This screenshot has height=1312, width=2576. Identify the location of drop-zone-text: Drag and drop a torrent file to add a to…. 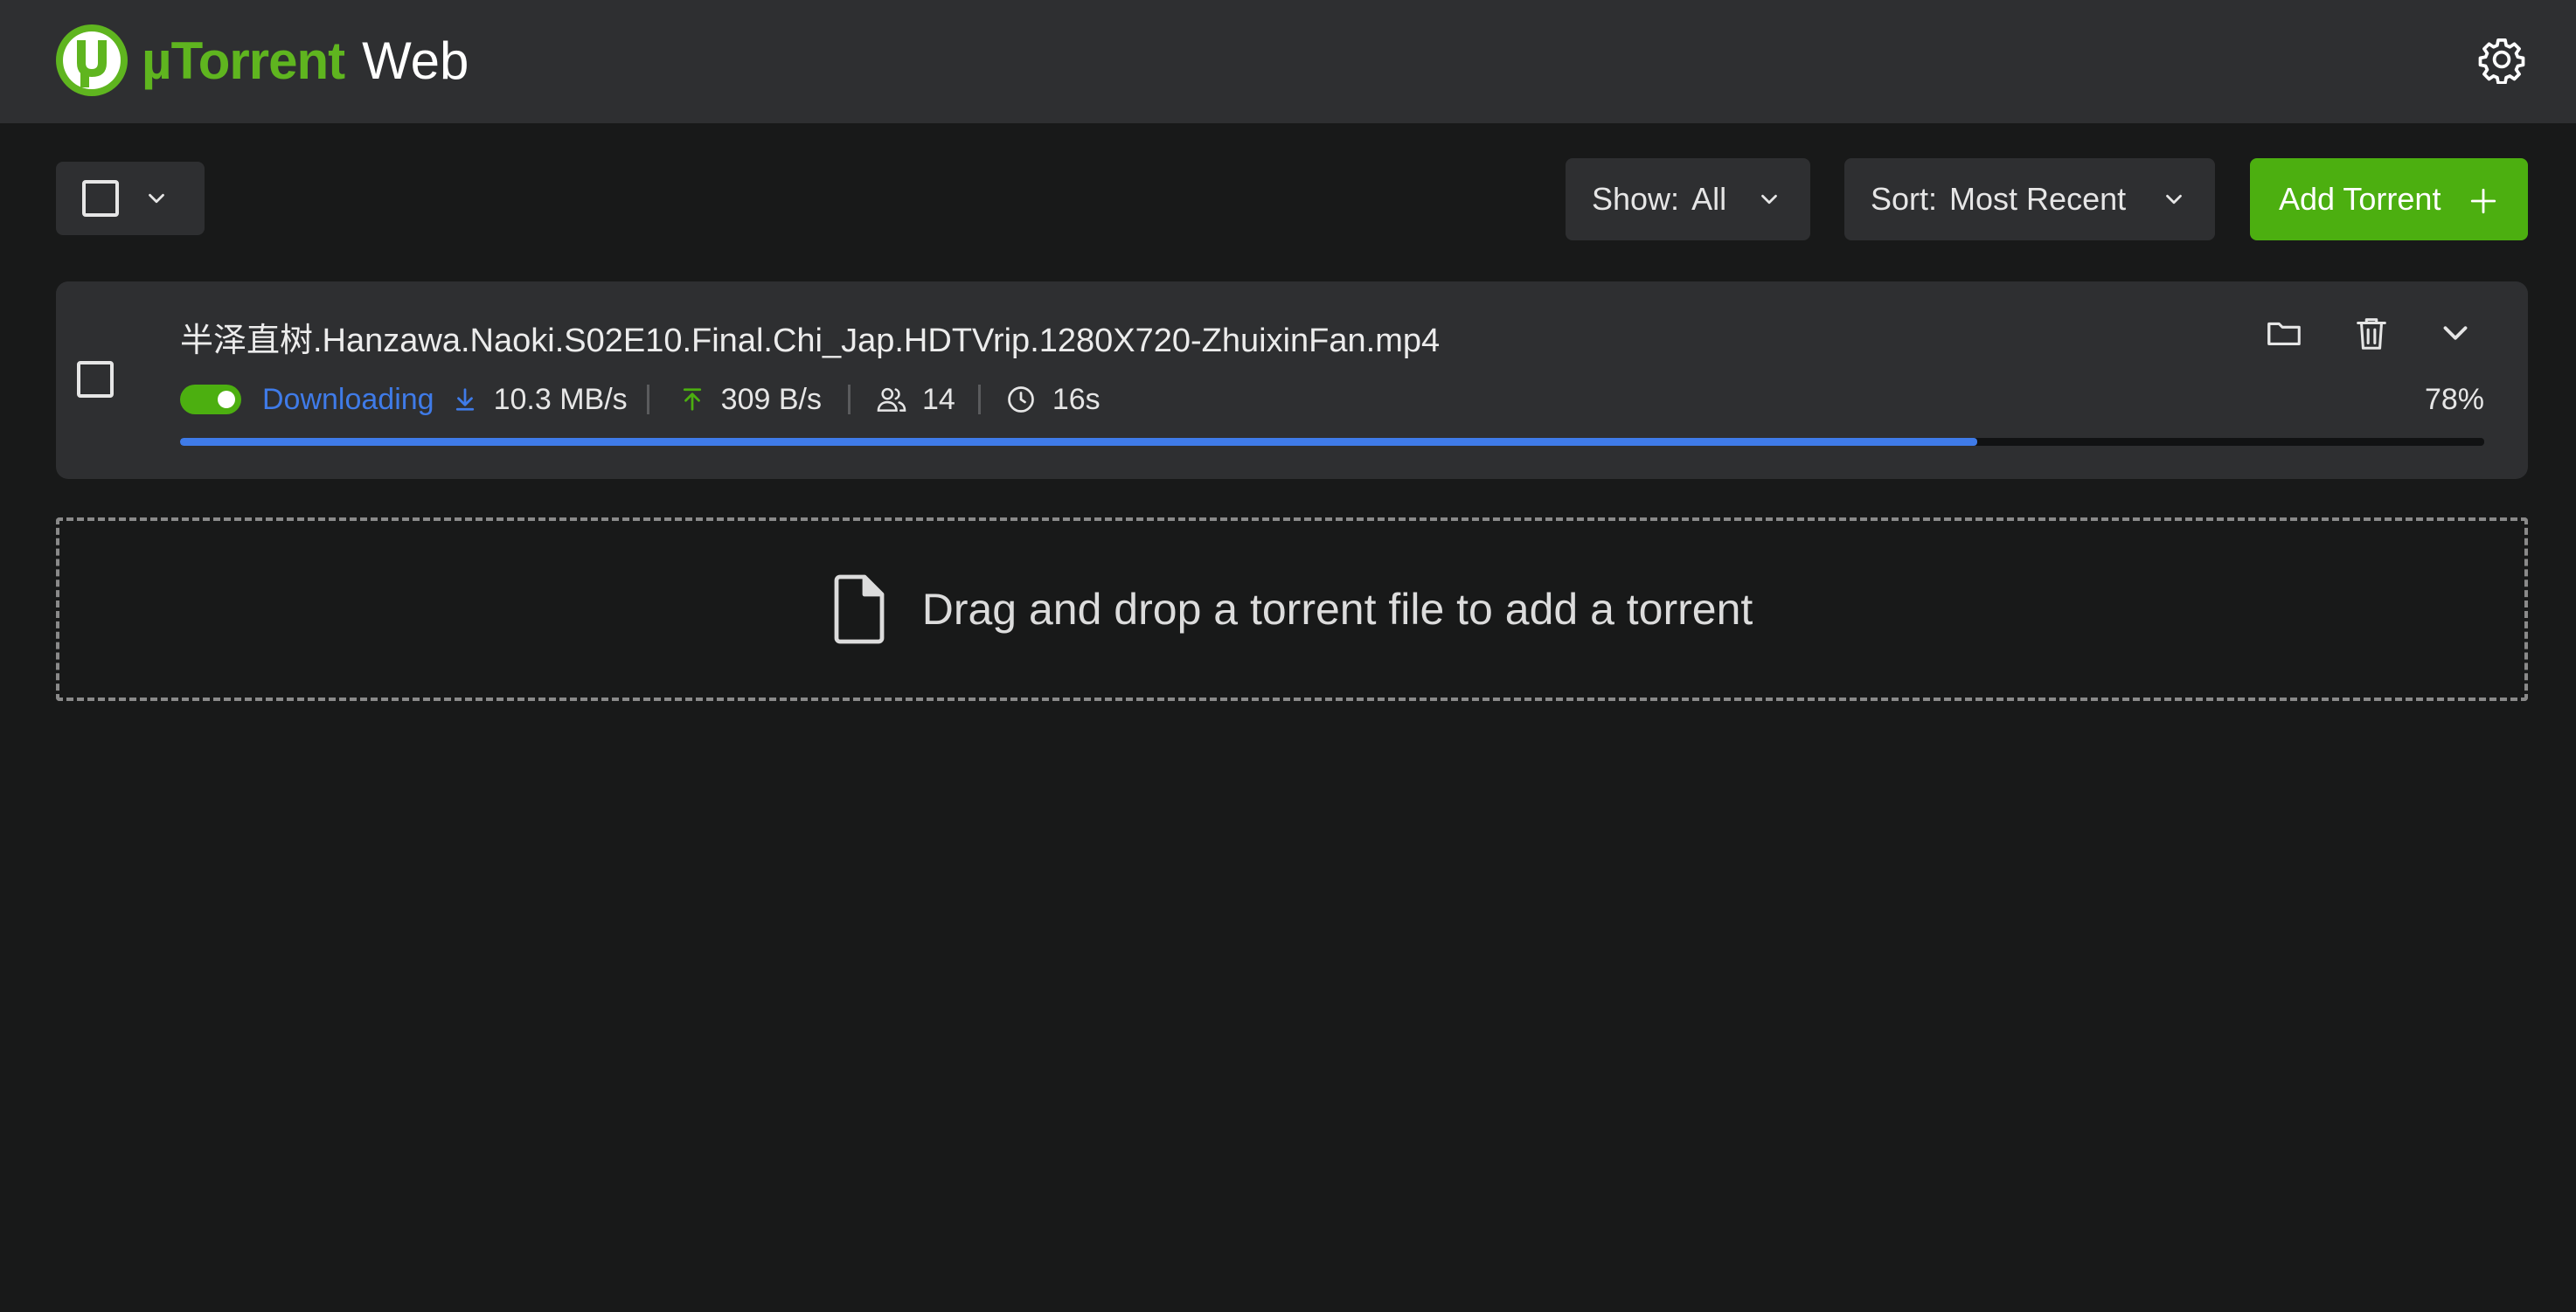
(1337, 609).